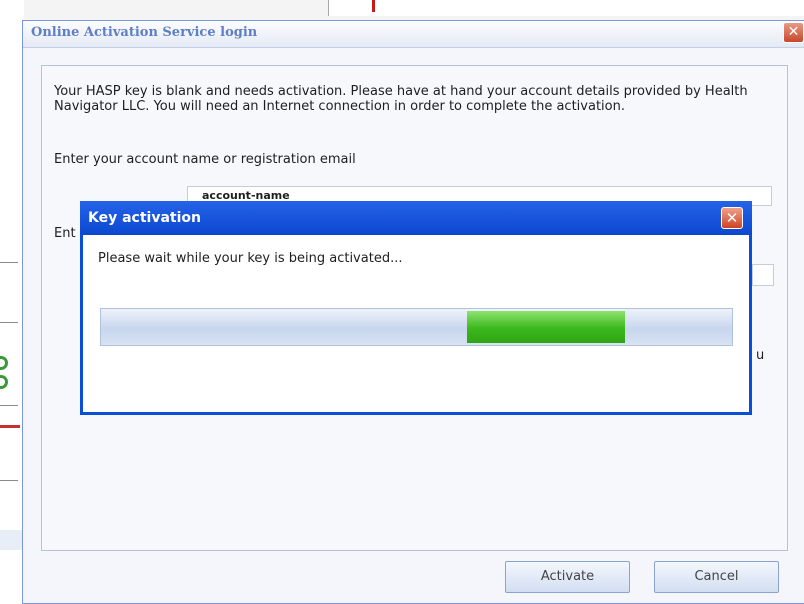 The width and height of the screenshot is (804, 604). I want to click on second-field-input, so click(763, 275).